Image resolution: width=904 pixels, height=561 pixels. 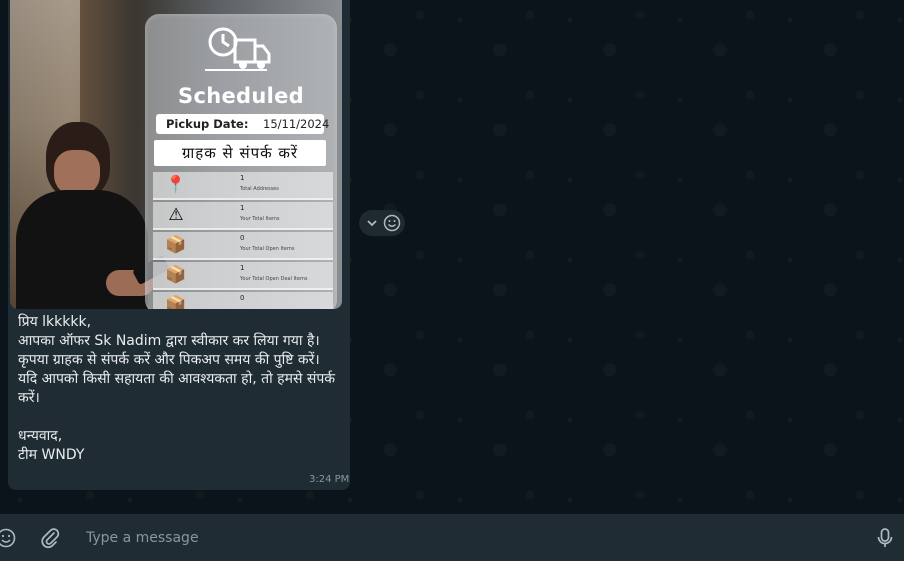 What do you see at coordinates (372, 223) in the screenshot?
I see `chevron-down-icon` at bounding box center [372, 223].